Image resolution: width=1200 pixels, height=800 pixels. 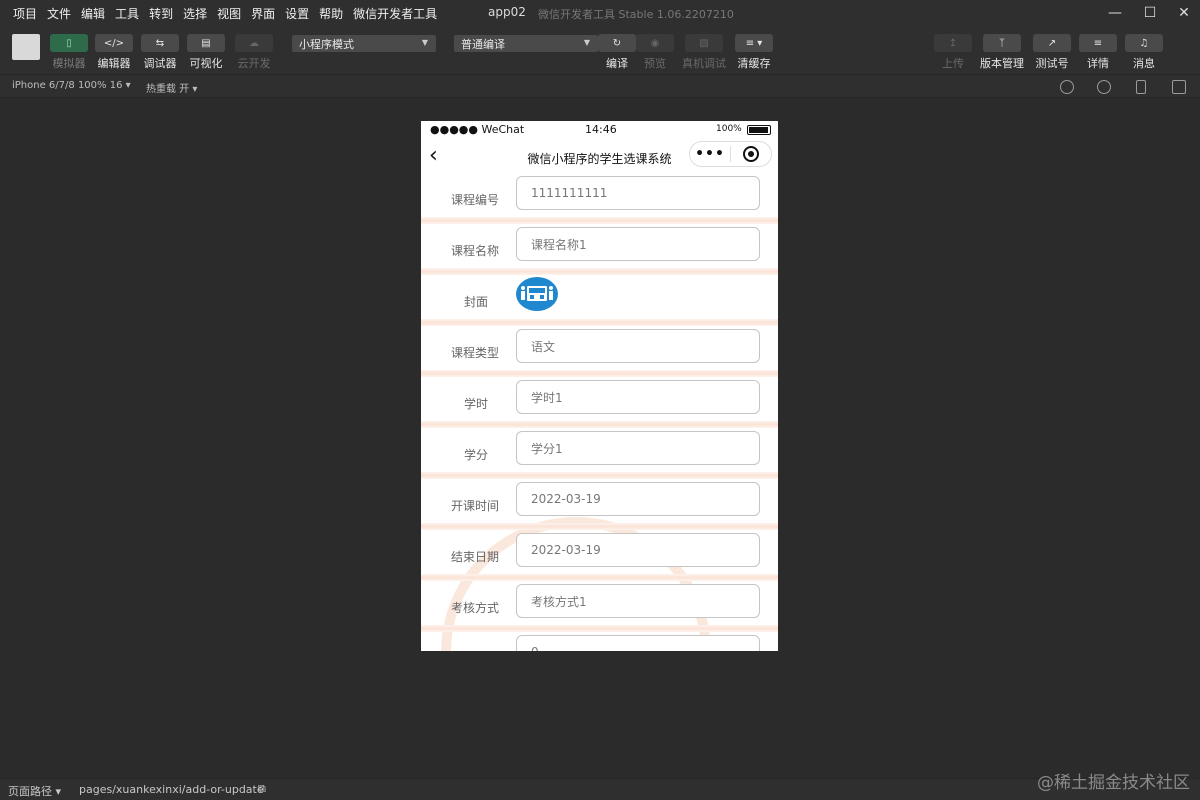 I want to click on avatar, so click(x=26, y=47).